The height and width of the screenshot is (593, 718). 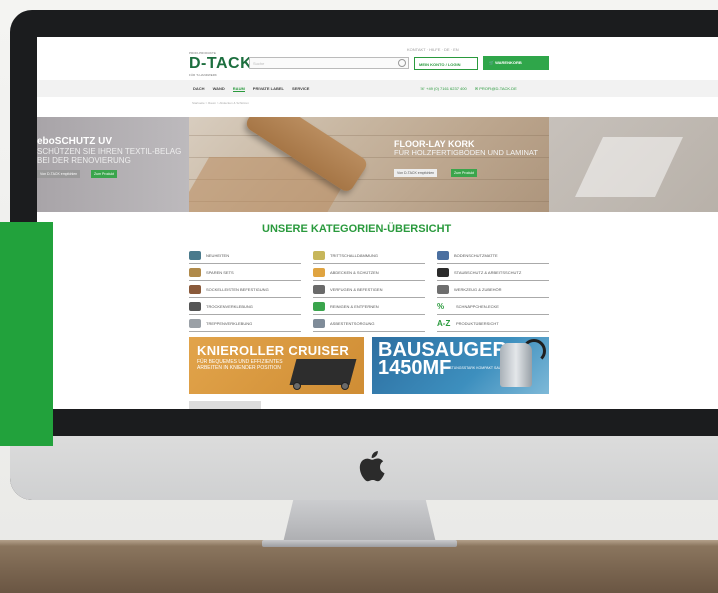 I want to click on nav-item-raum: RAUM, so click(x=238, y=89).